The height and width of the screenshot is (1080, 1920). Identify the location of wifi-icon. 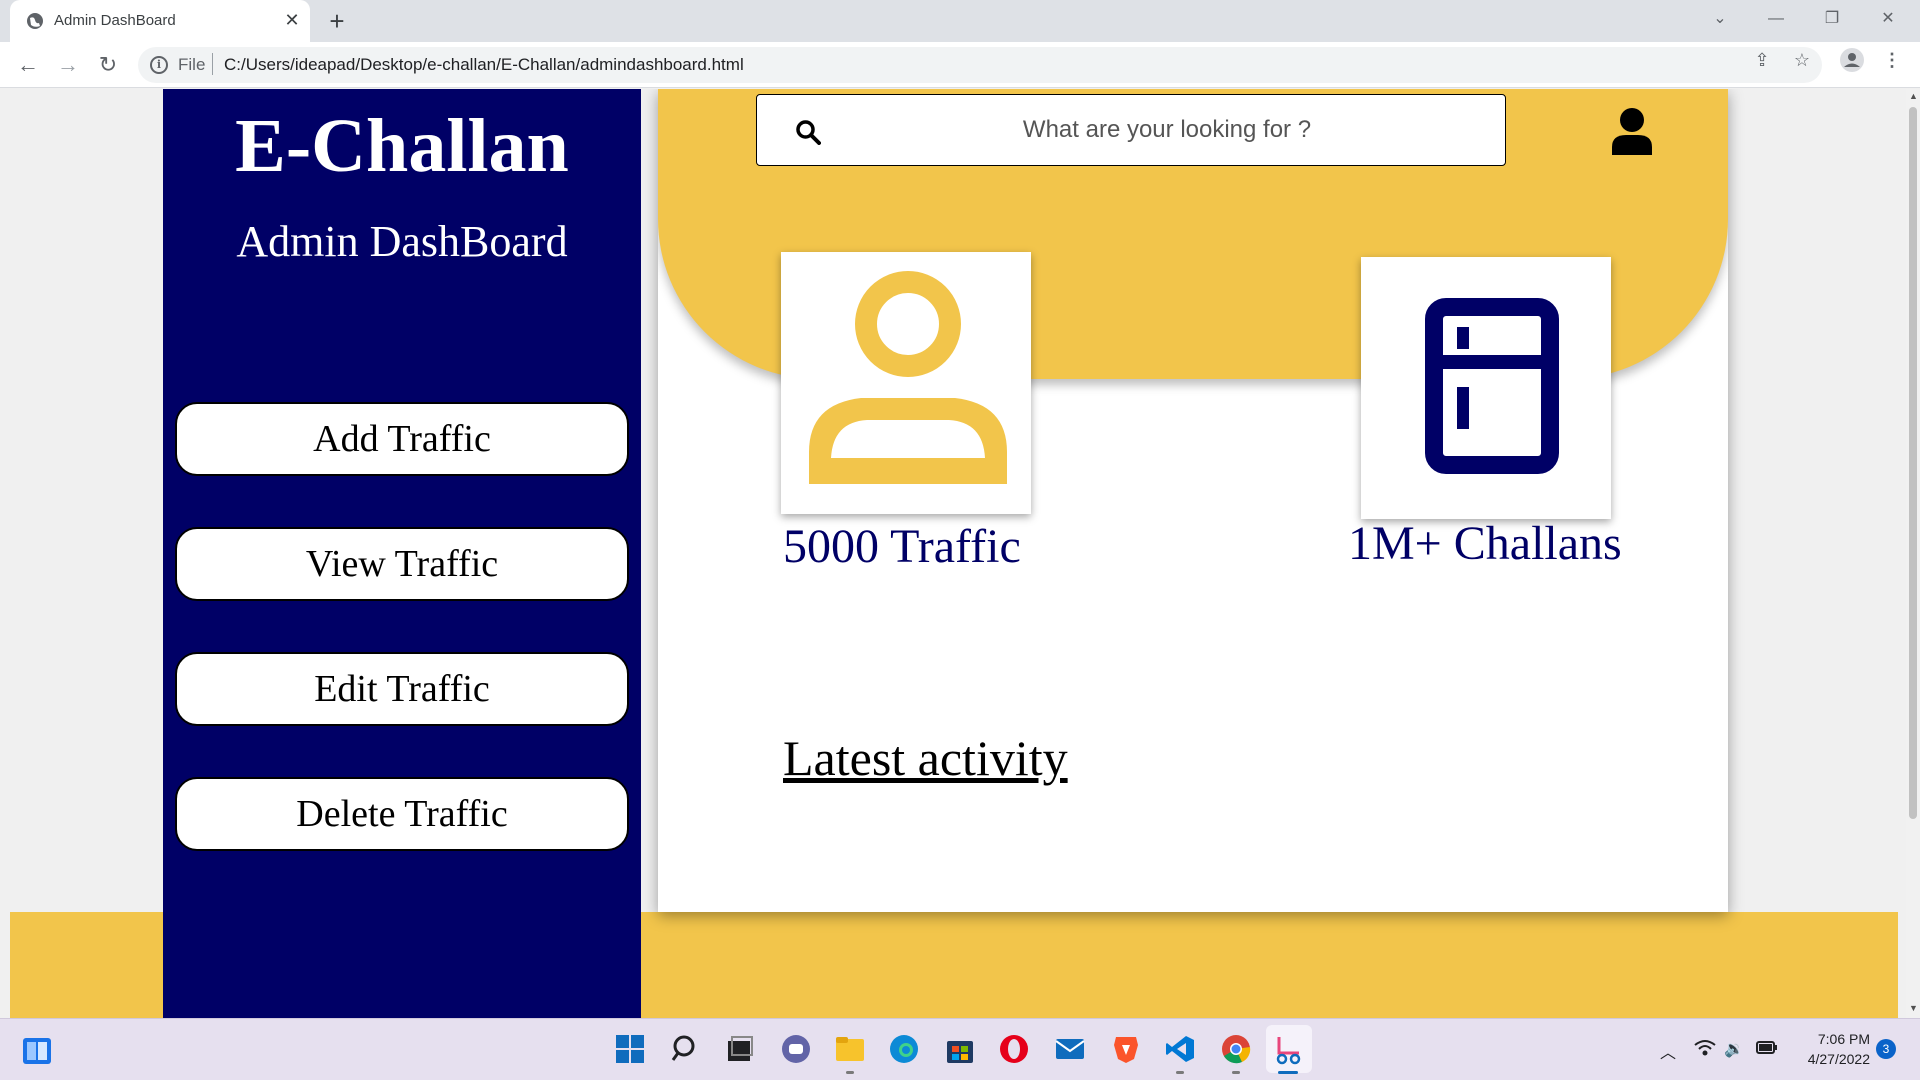
(1705, 1048).